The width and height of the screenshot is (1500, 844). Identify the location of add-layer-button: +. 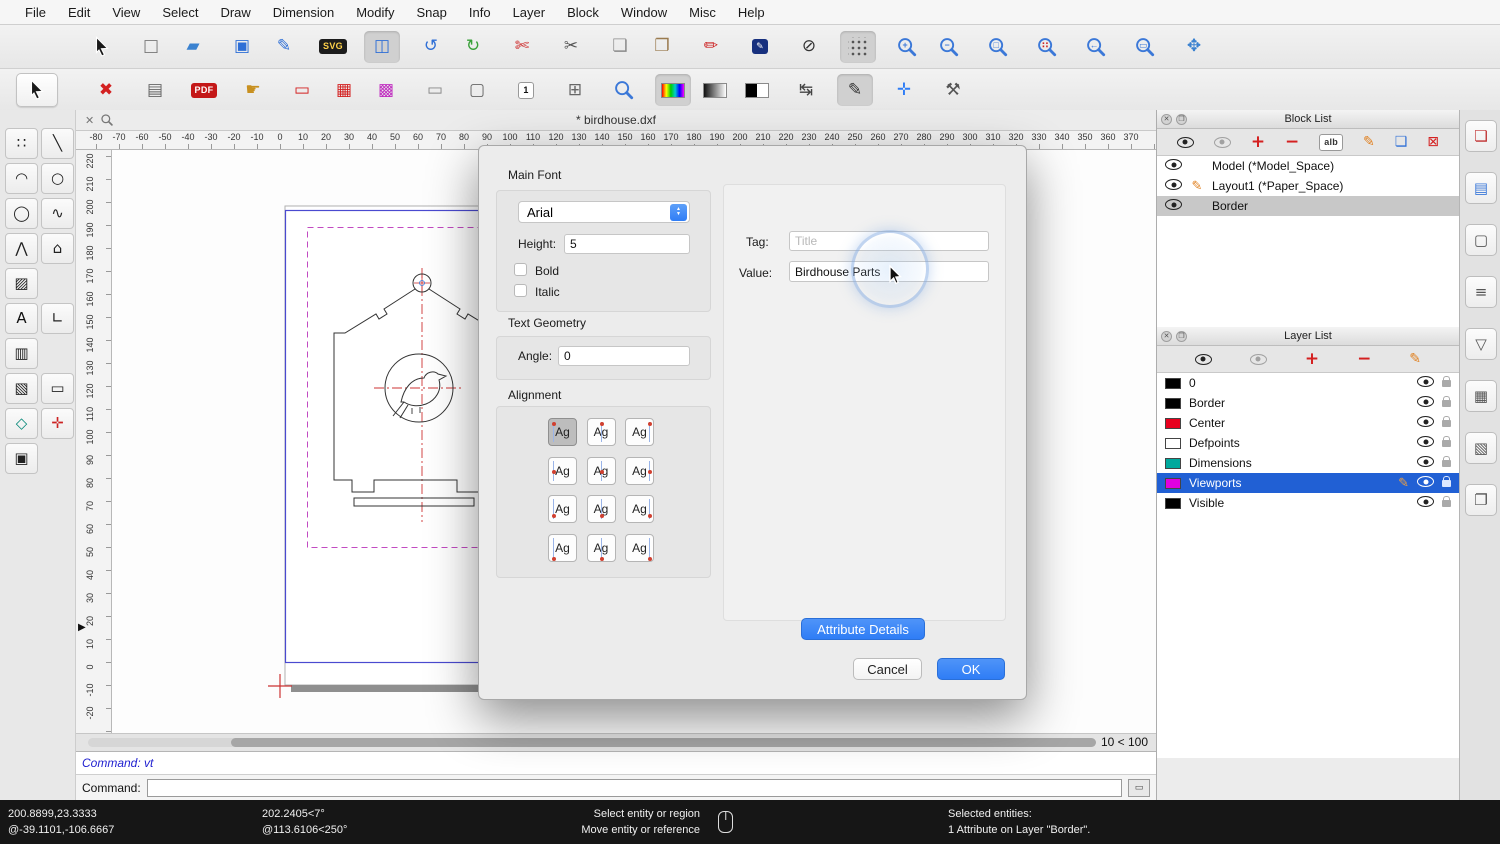
(1312, 359).